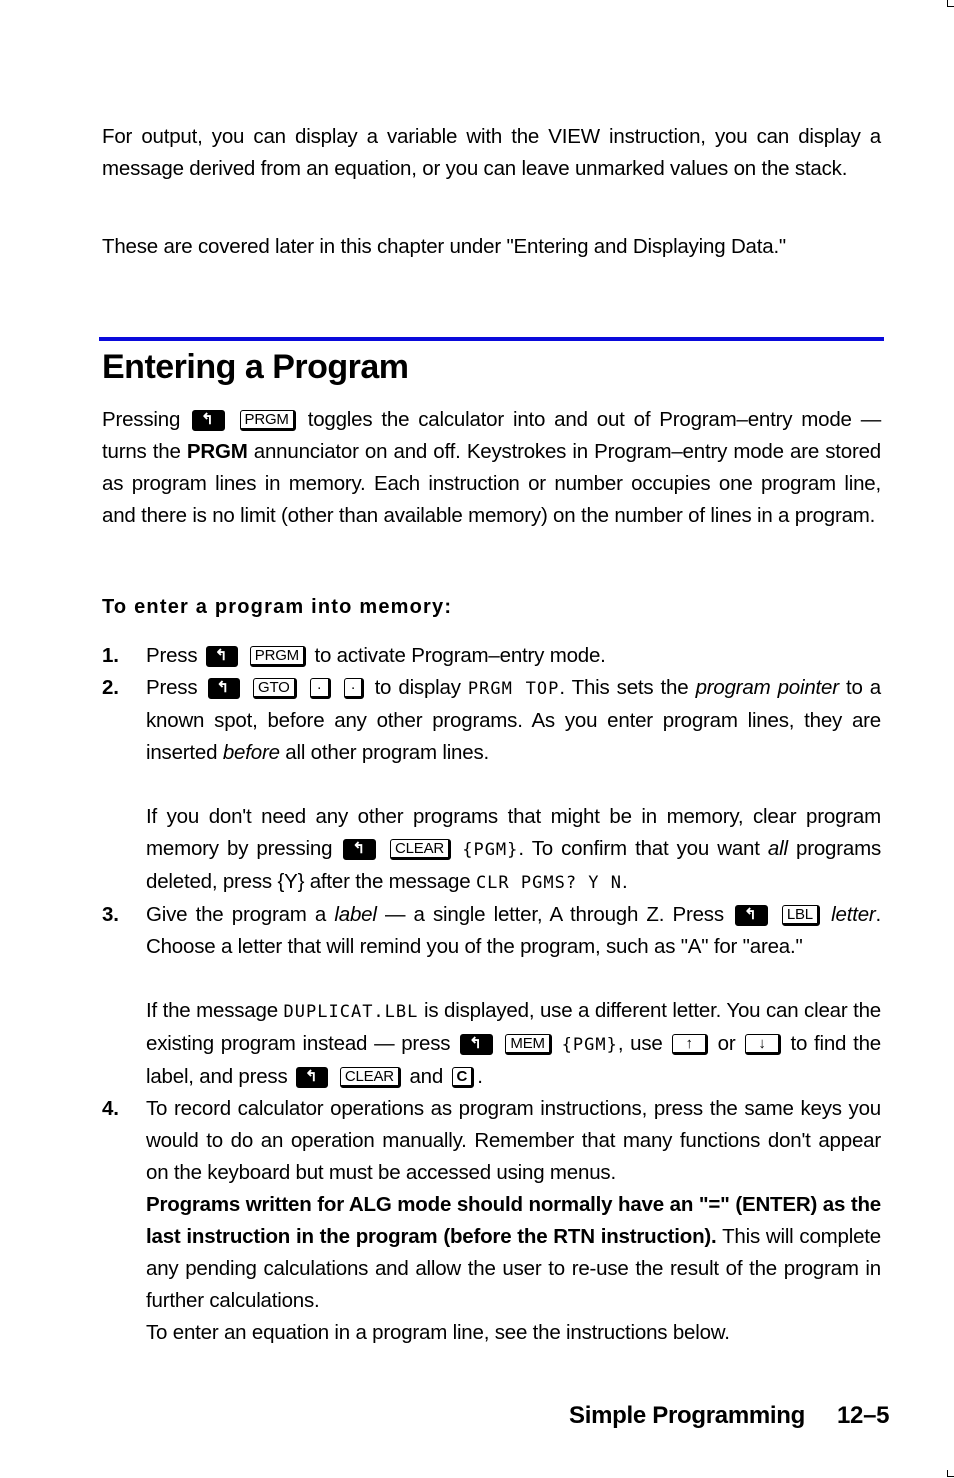 This screenshot has height=1478, width=954. I want to click on footer-chapter: Simple Programming, so click(687, 1415).